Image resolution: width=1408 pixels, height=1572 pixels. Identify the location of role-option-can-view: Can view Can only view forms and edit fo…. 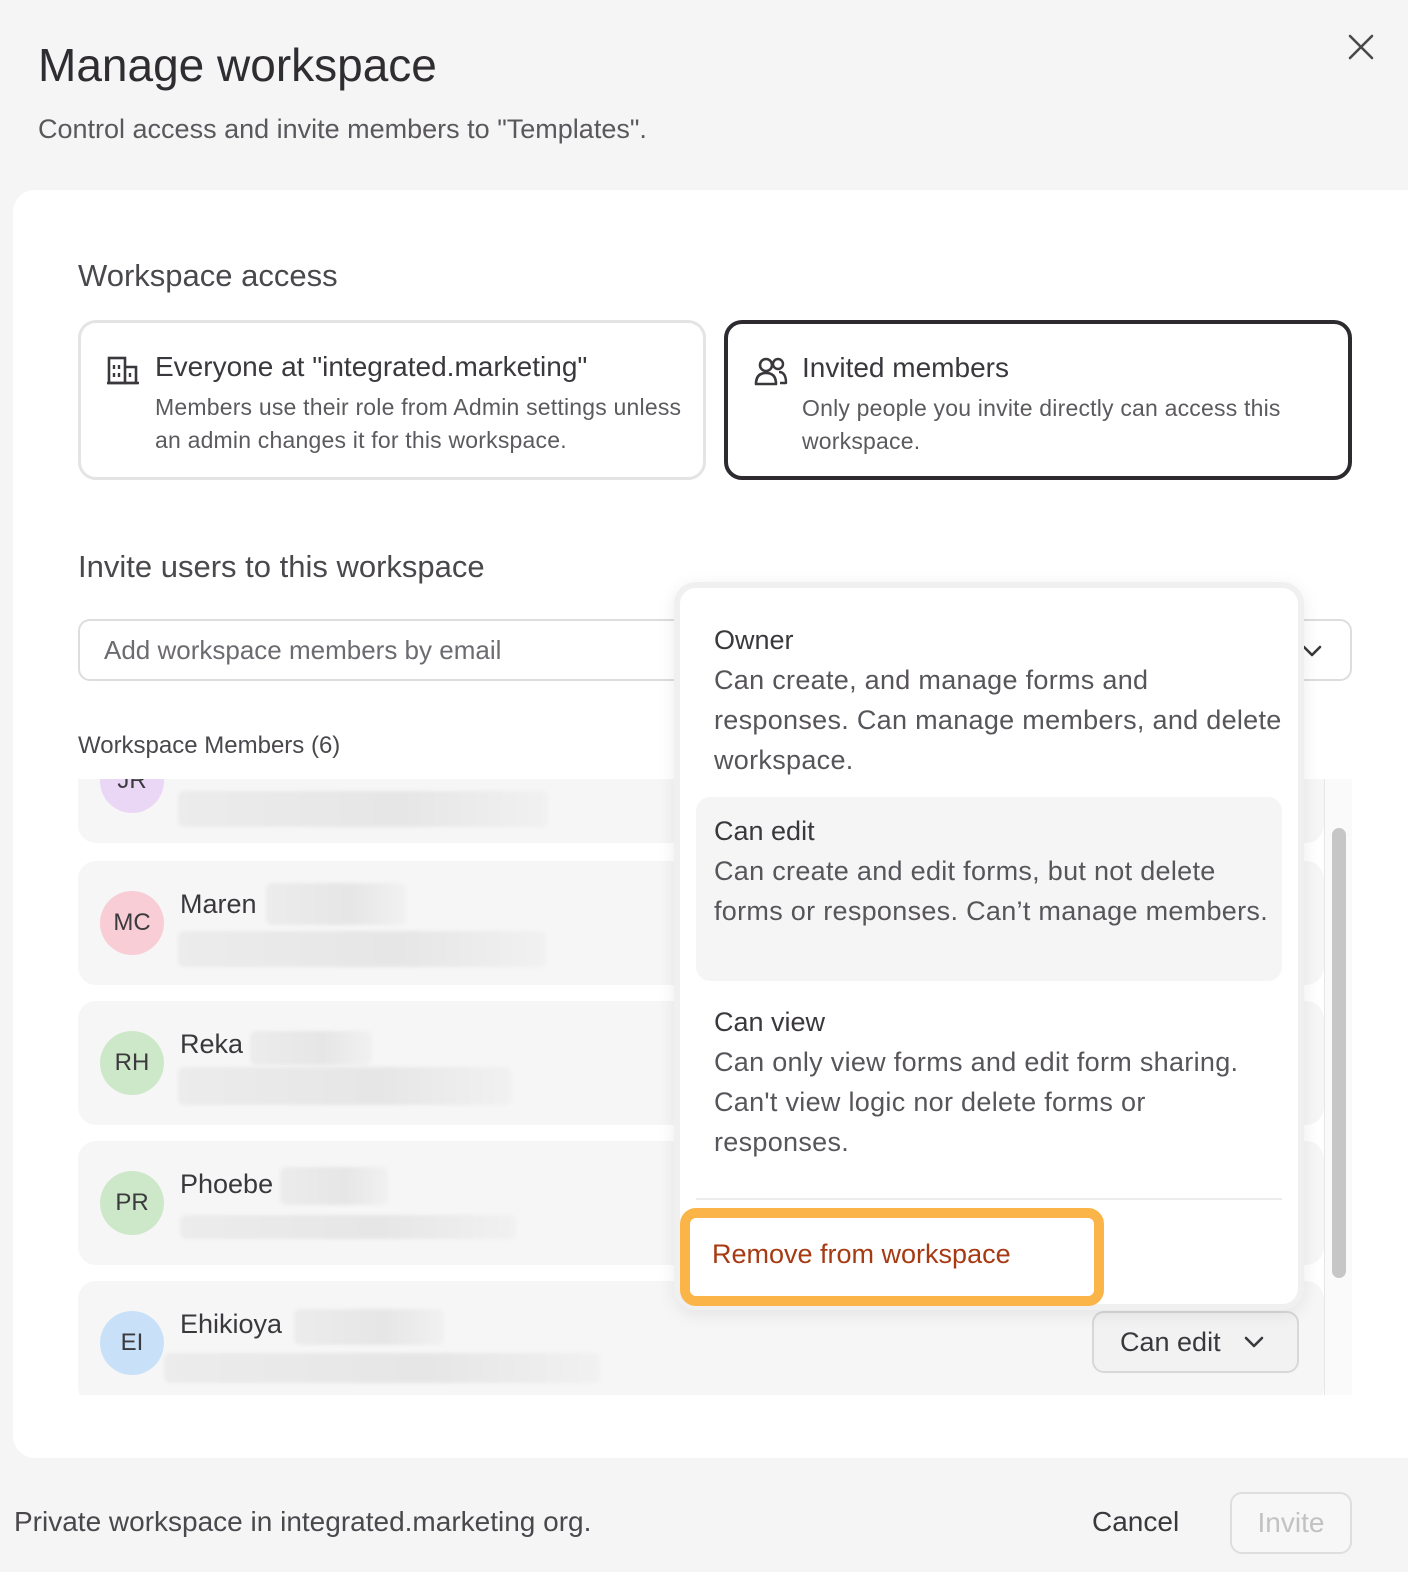
(989, 1082).